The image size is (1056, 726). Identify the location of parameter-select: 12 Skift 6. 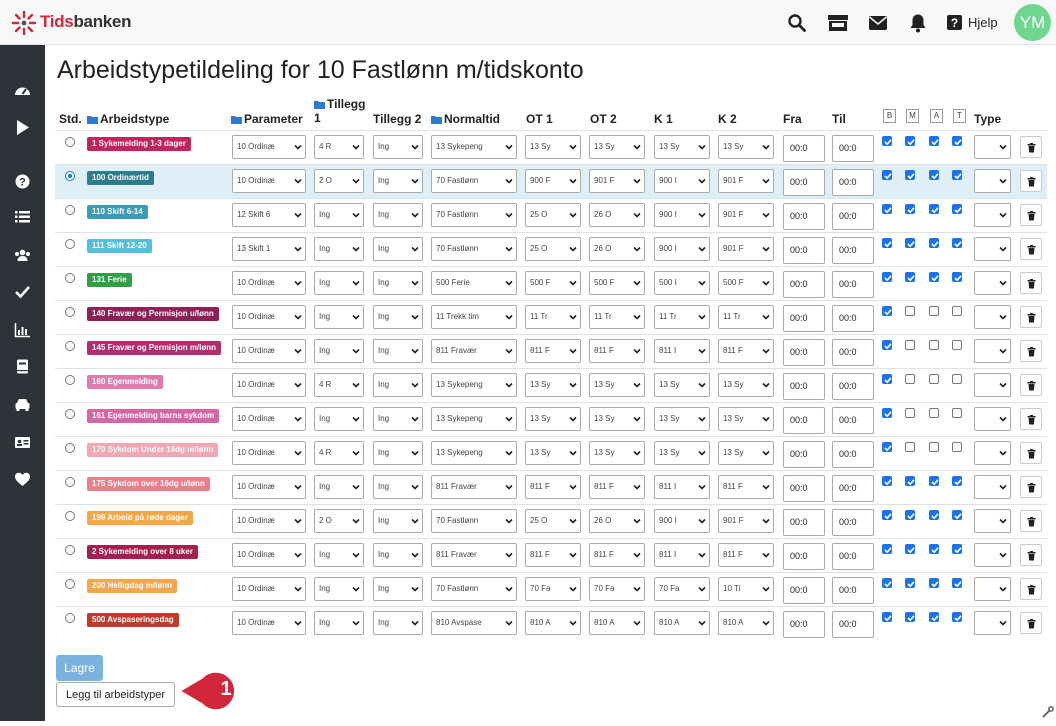
(269, 215).